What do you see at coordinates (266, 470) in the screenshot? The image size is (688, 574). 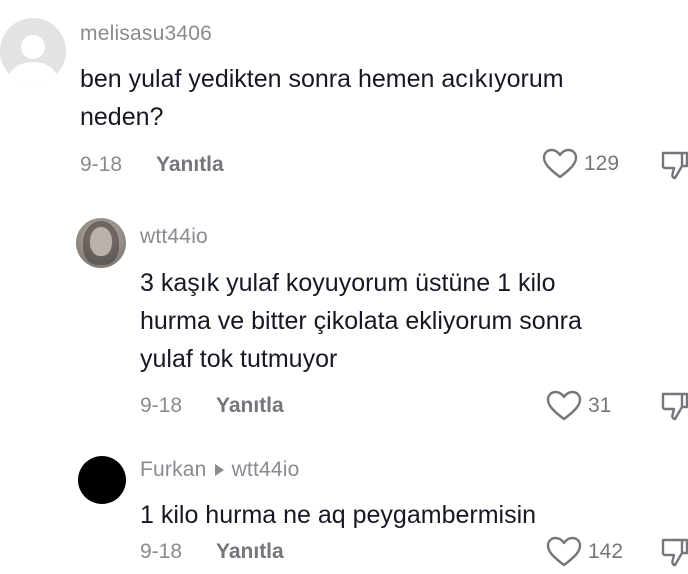 I see `reply-to-user: wtt44io` at bounding box center [266, 470].